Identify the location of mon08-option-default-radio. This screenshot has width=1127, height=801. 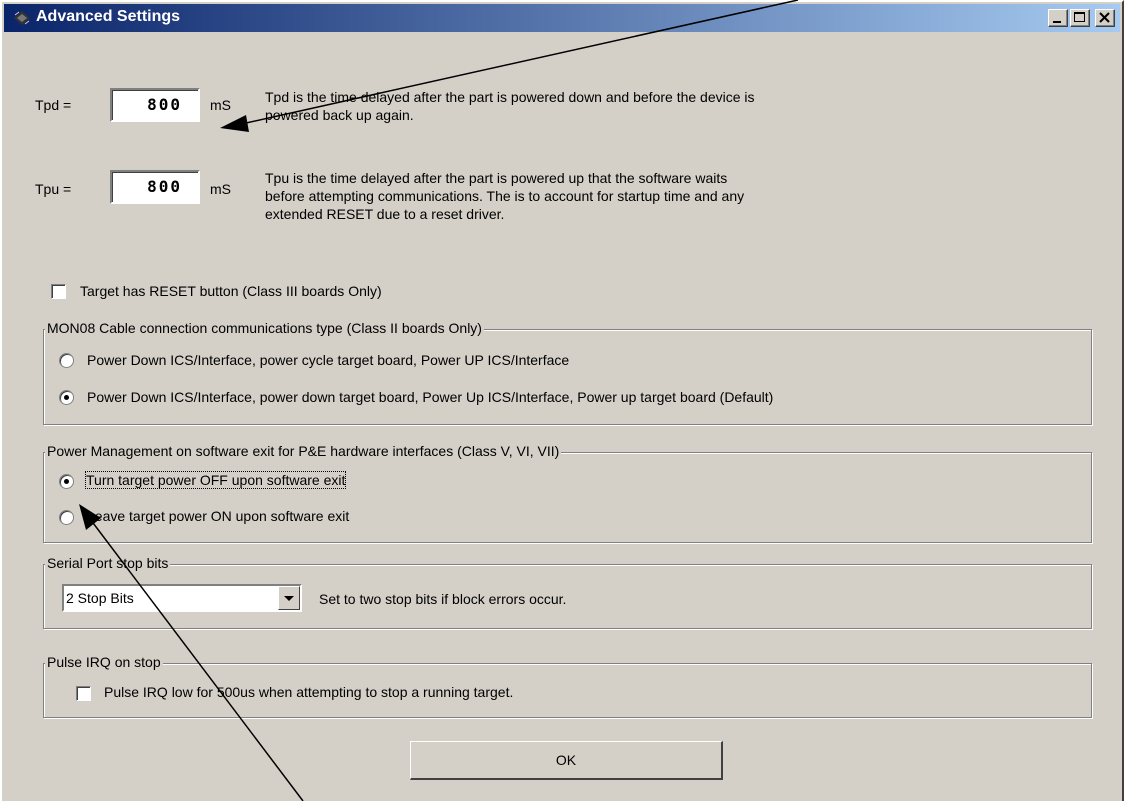
(66, 397).